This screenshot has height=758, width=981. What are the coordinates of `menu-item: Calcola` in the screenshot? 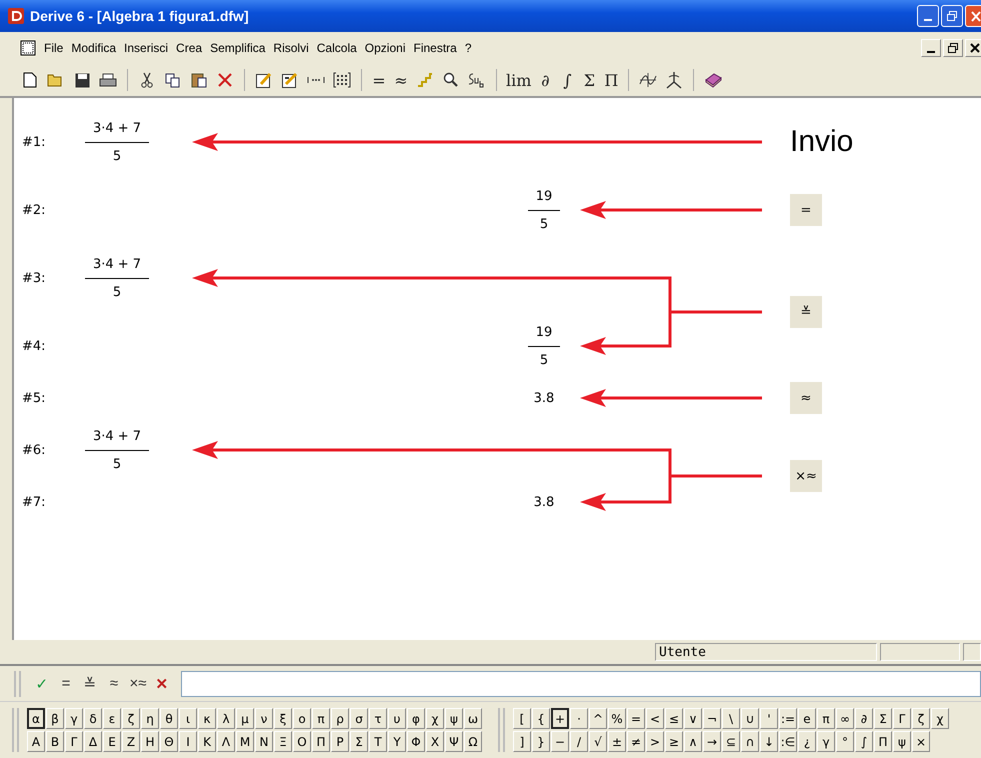 It's located at (336, 48).